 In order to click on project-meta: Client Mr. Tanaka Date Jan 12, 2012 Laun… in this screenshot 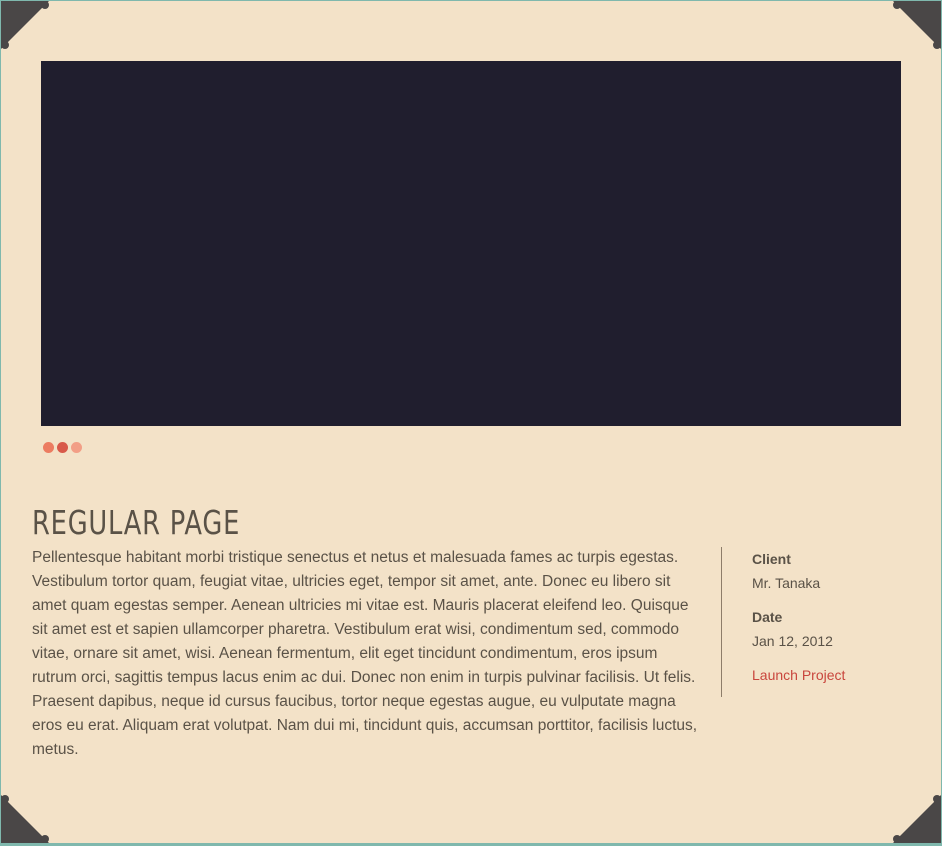, I will do `click(798, 617)`.